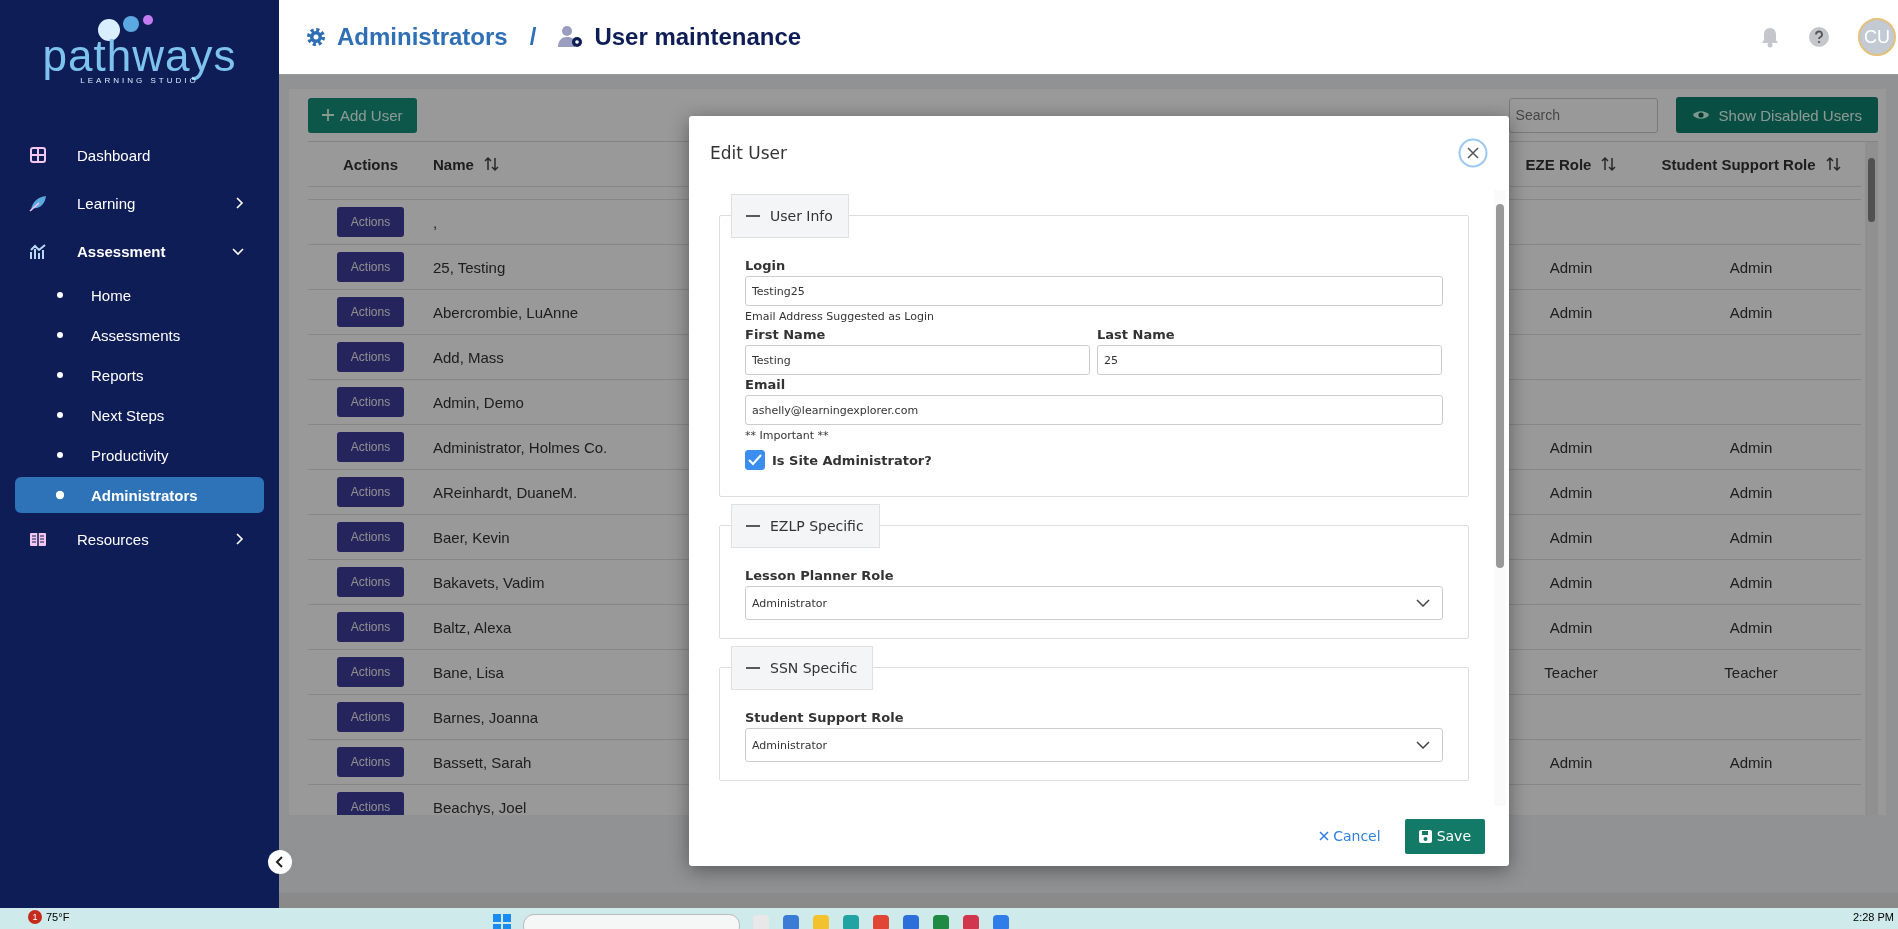  Describe the element at coordinates (482, 762) in the screenshot. I see `table-cell: Bassett, Sarah` at that location.